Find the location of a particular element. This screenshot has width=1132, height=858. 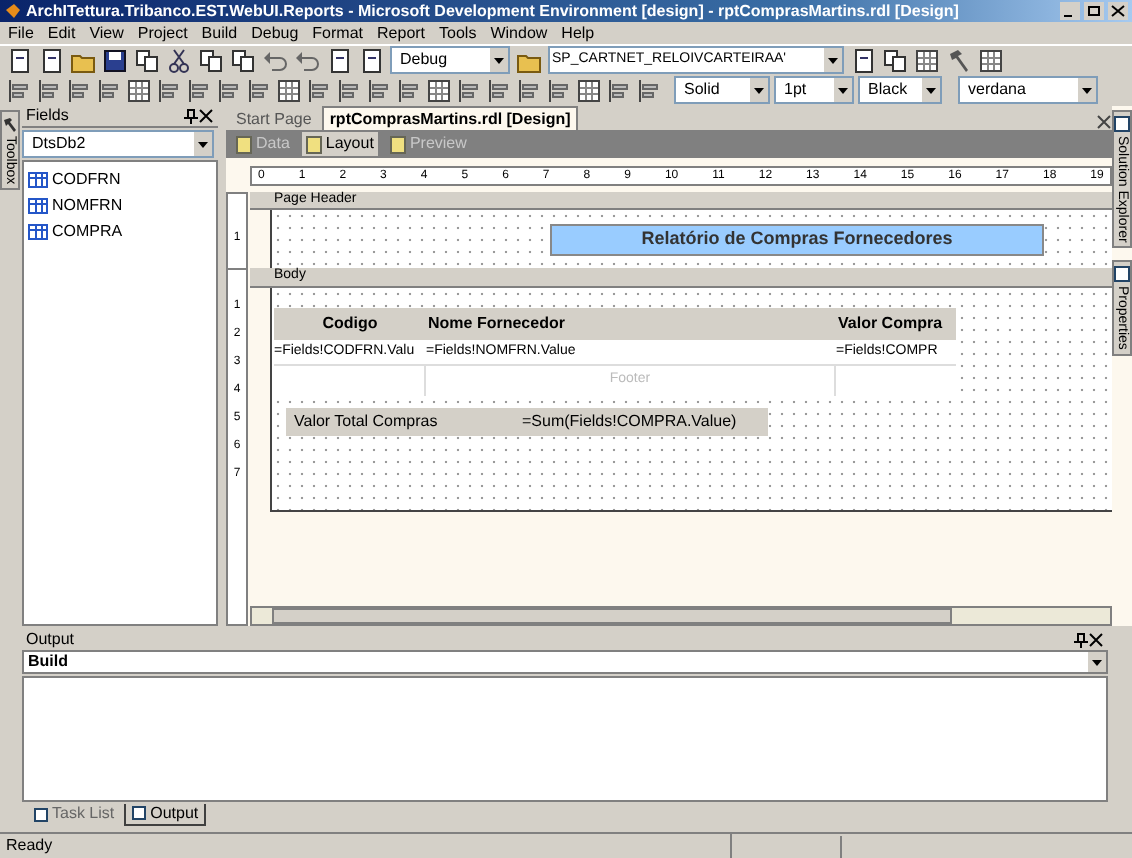

table-header-cell: Valor Compra is located at coordinates (896, 324).